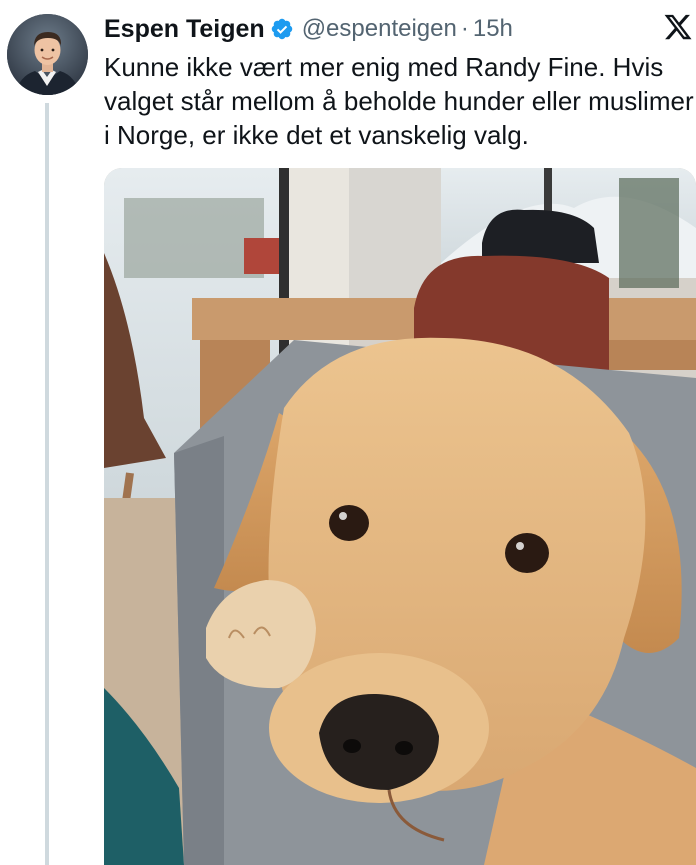  What do you see at coordinates (678, 27) in the screenshot?
I see `x-logo-icon` at bounding box center [678, 27].